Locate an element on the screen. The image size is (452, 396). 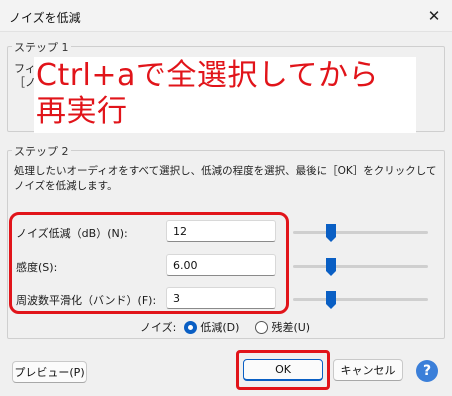
preview-button: プレビュー(P) is located at coordinates (49, 372).